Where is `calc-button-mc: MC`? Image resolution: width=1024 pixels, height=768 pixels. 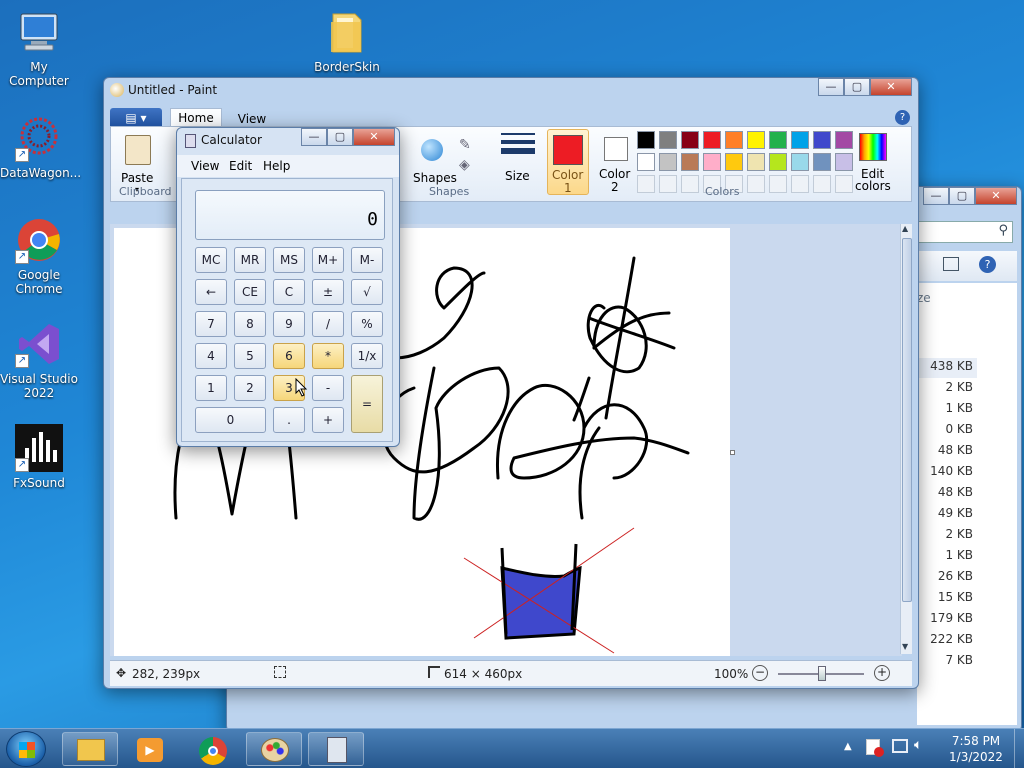
calc-button-mc: MC is located at coordinates (211, 260).